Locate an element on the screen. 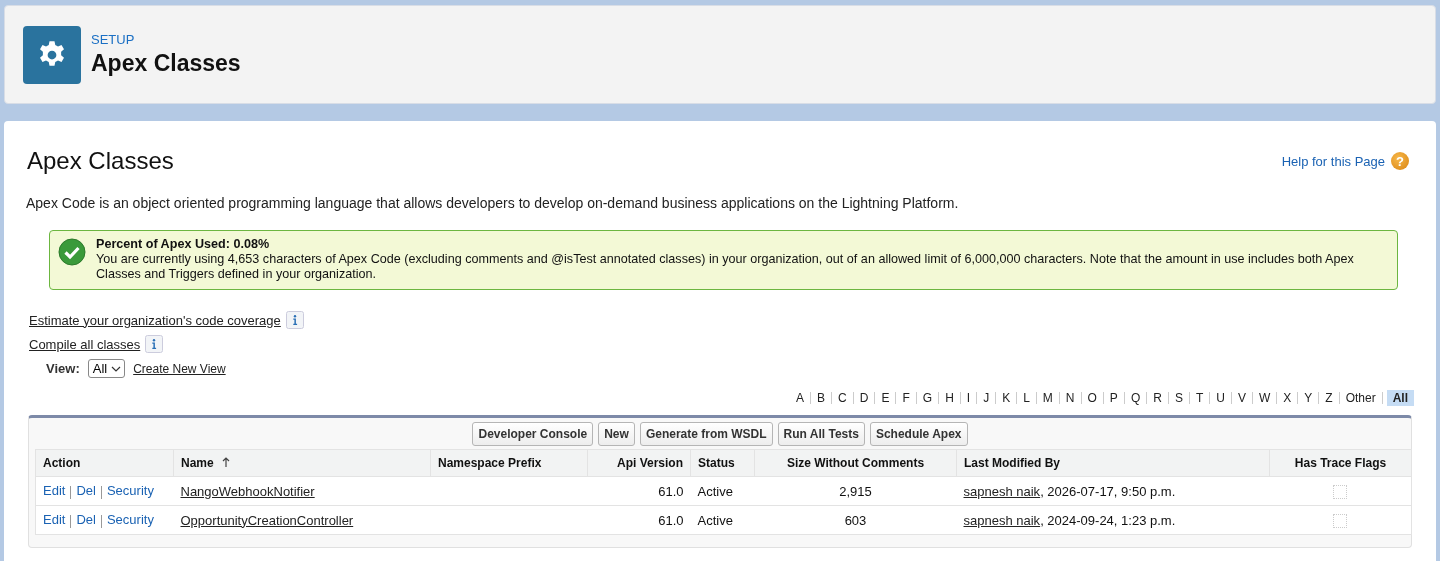 The height and width of the screenshot is (561, 1440). letter-filter: All is located at coordinates (1400, 398).